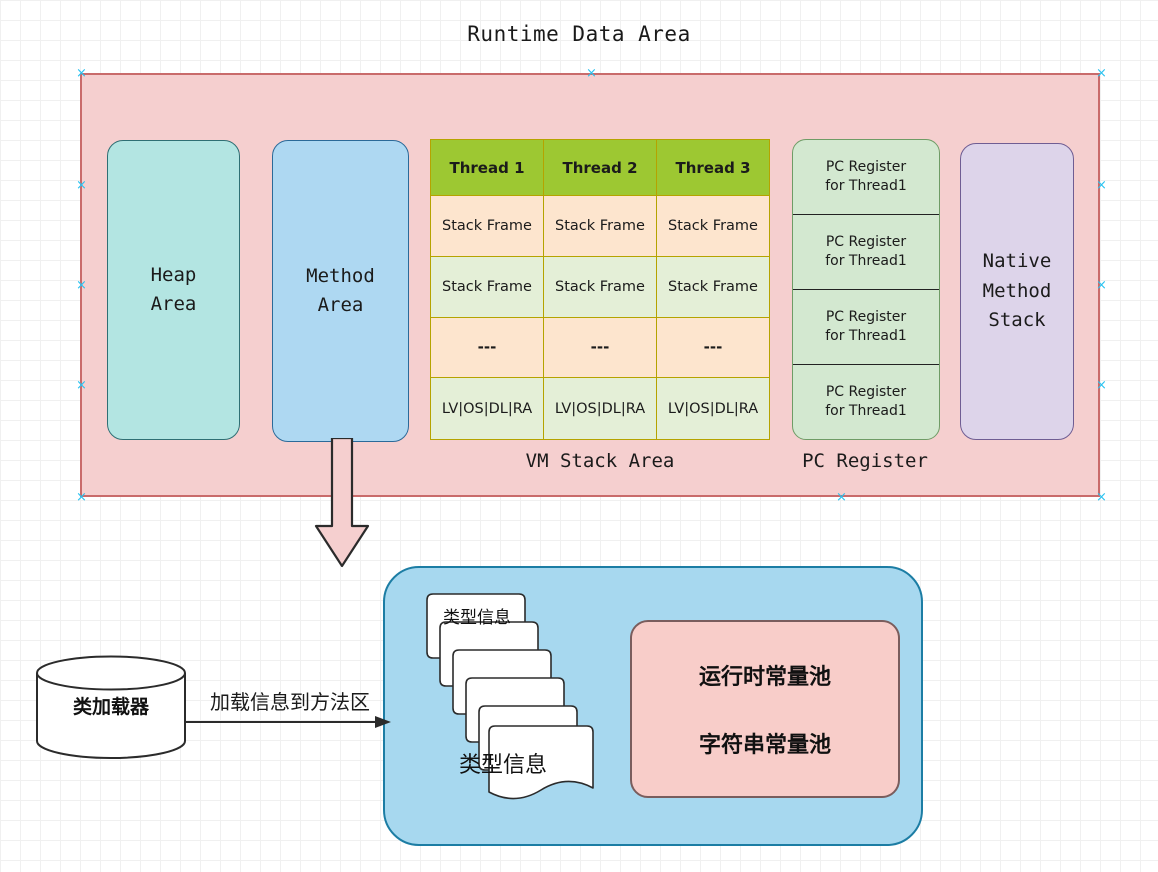 The height and width of the screenshot is (872, 1158). I want to click on table-row: Thread 1 Thread 2 Thread 3, so click(600, 168).